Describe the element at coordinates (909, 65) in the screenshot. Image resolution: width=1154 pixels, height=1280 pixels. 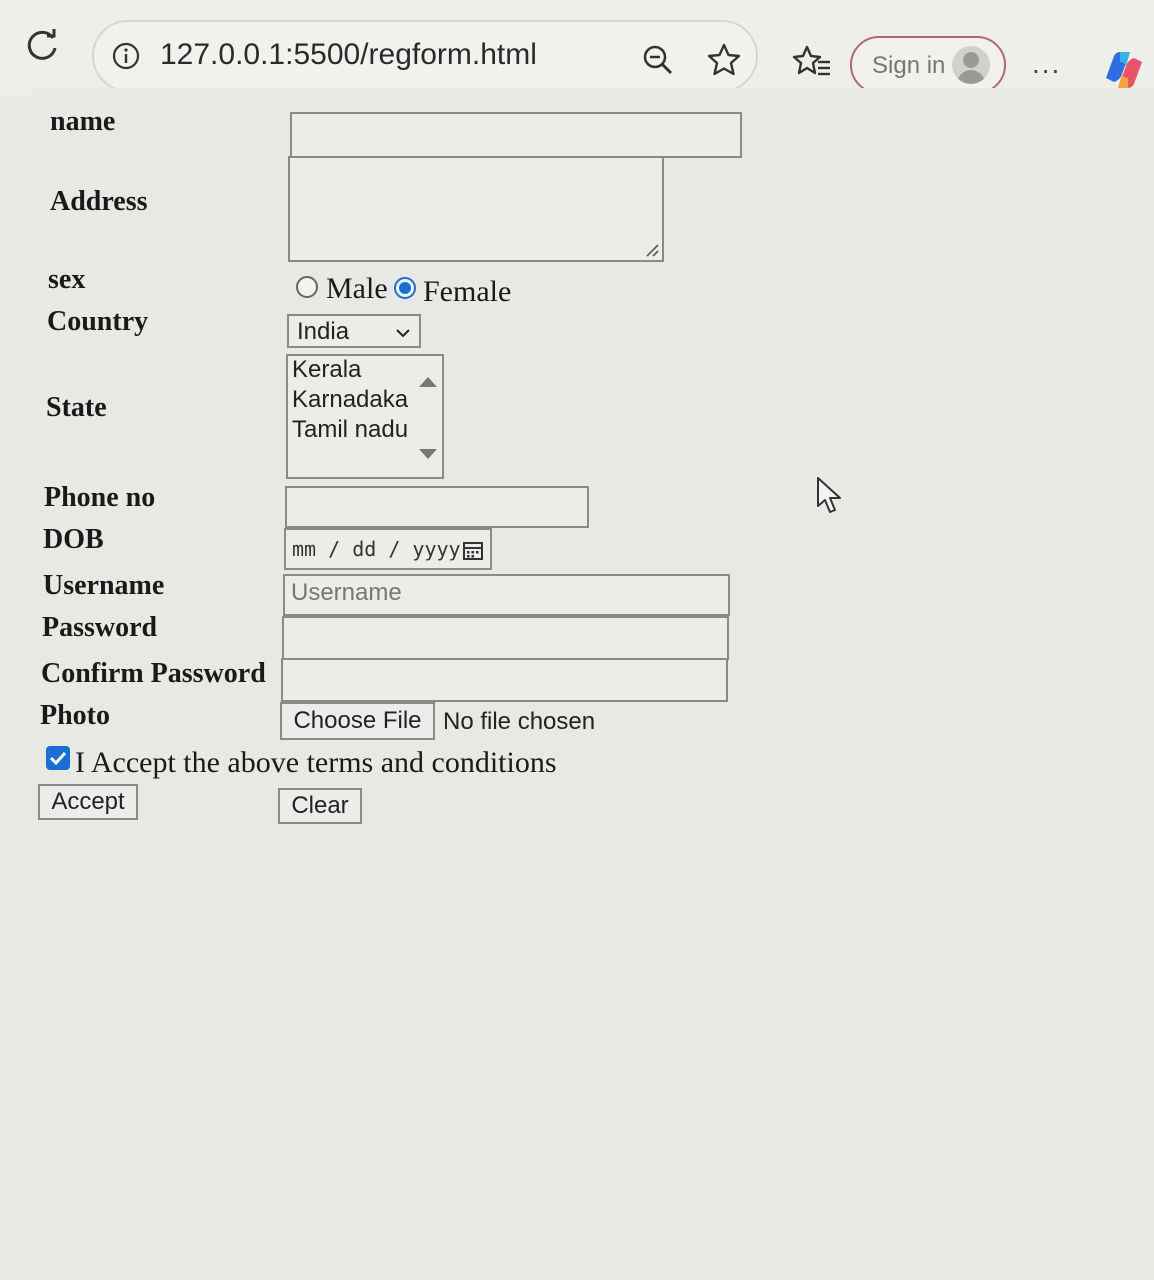
I see `sign-in-label: Sign in` at that location.